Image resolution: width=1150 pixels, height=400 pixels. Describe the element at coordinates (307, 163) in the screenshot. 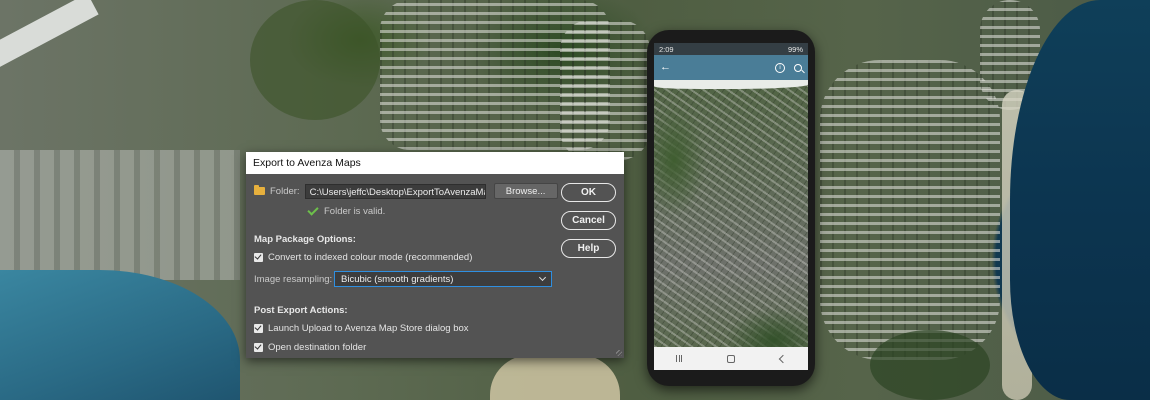

I see `dialog-title: Export to Avenza Maps` at that location.